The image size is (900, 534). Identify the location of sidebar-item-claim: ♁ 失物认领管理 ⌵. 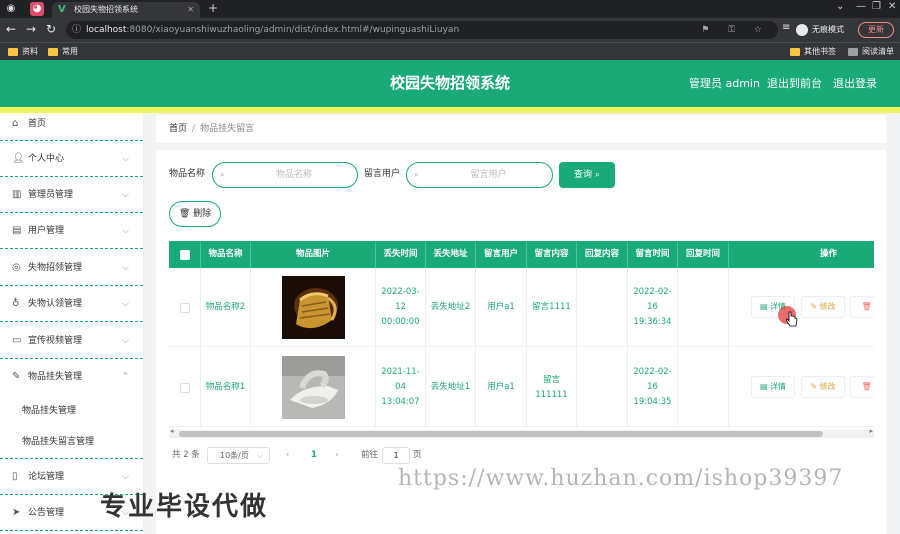
(71, 304).